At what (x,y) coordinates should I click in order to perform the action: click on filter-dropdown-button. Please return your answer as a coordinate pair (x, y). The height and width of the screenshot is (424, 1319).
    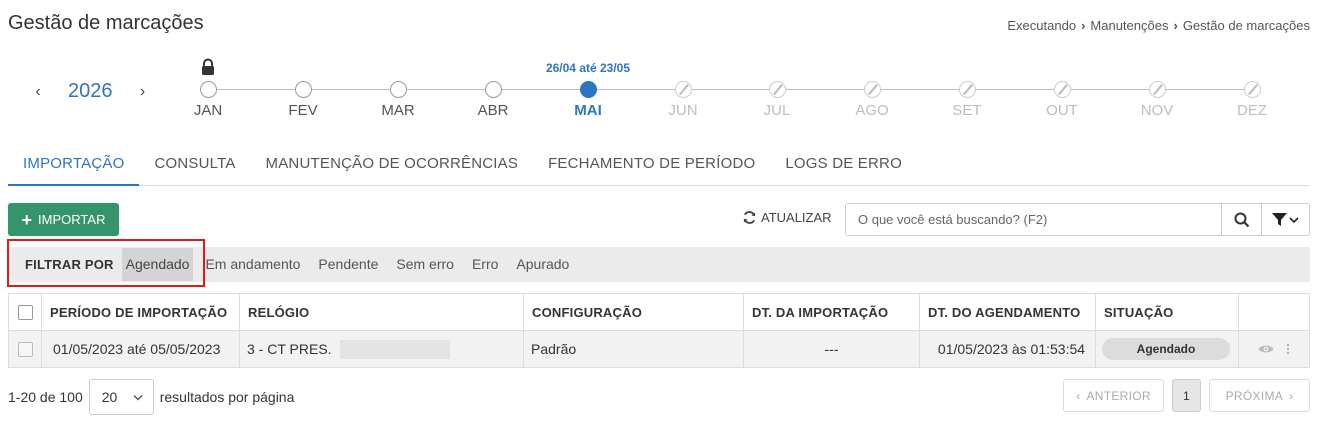
    Looking at the image, I should click on (1285, 219).